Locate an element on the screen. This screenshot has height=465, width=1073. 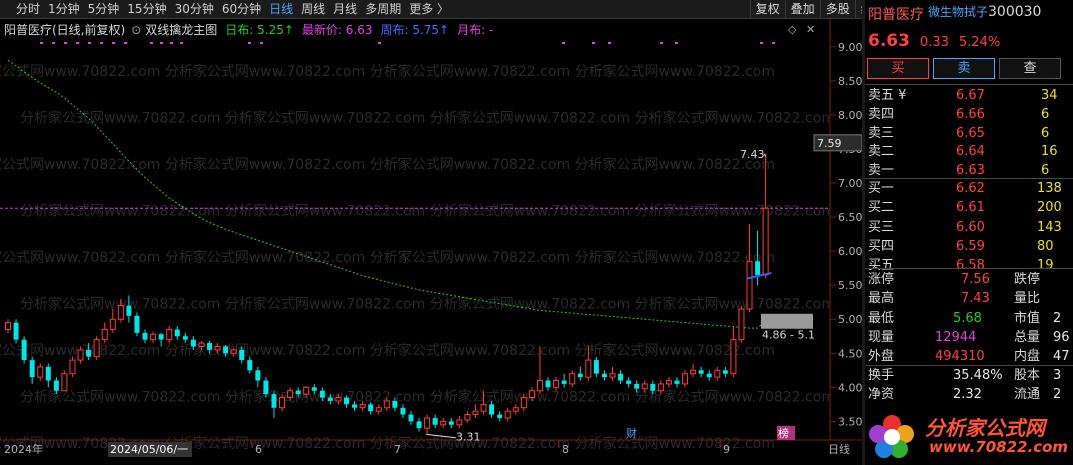
ask-row: 卖五 ¥ 6.67 34 is located at coordinates (969, 95).